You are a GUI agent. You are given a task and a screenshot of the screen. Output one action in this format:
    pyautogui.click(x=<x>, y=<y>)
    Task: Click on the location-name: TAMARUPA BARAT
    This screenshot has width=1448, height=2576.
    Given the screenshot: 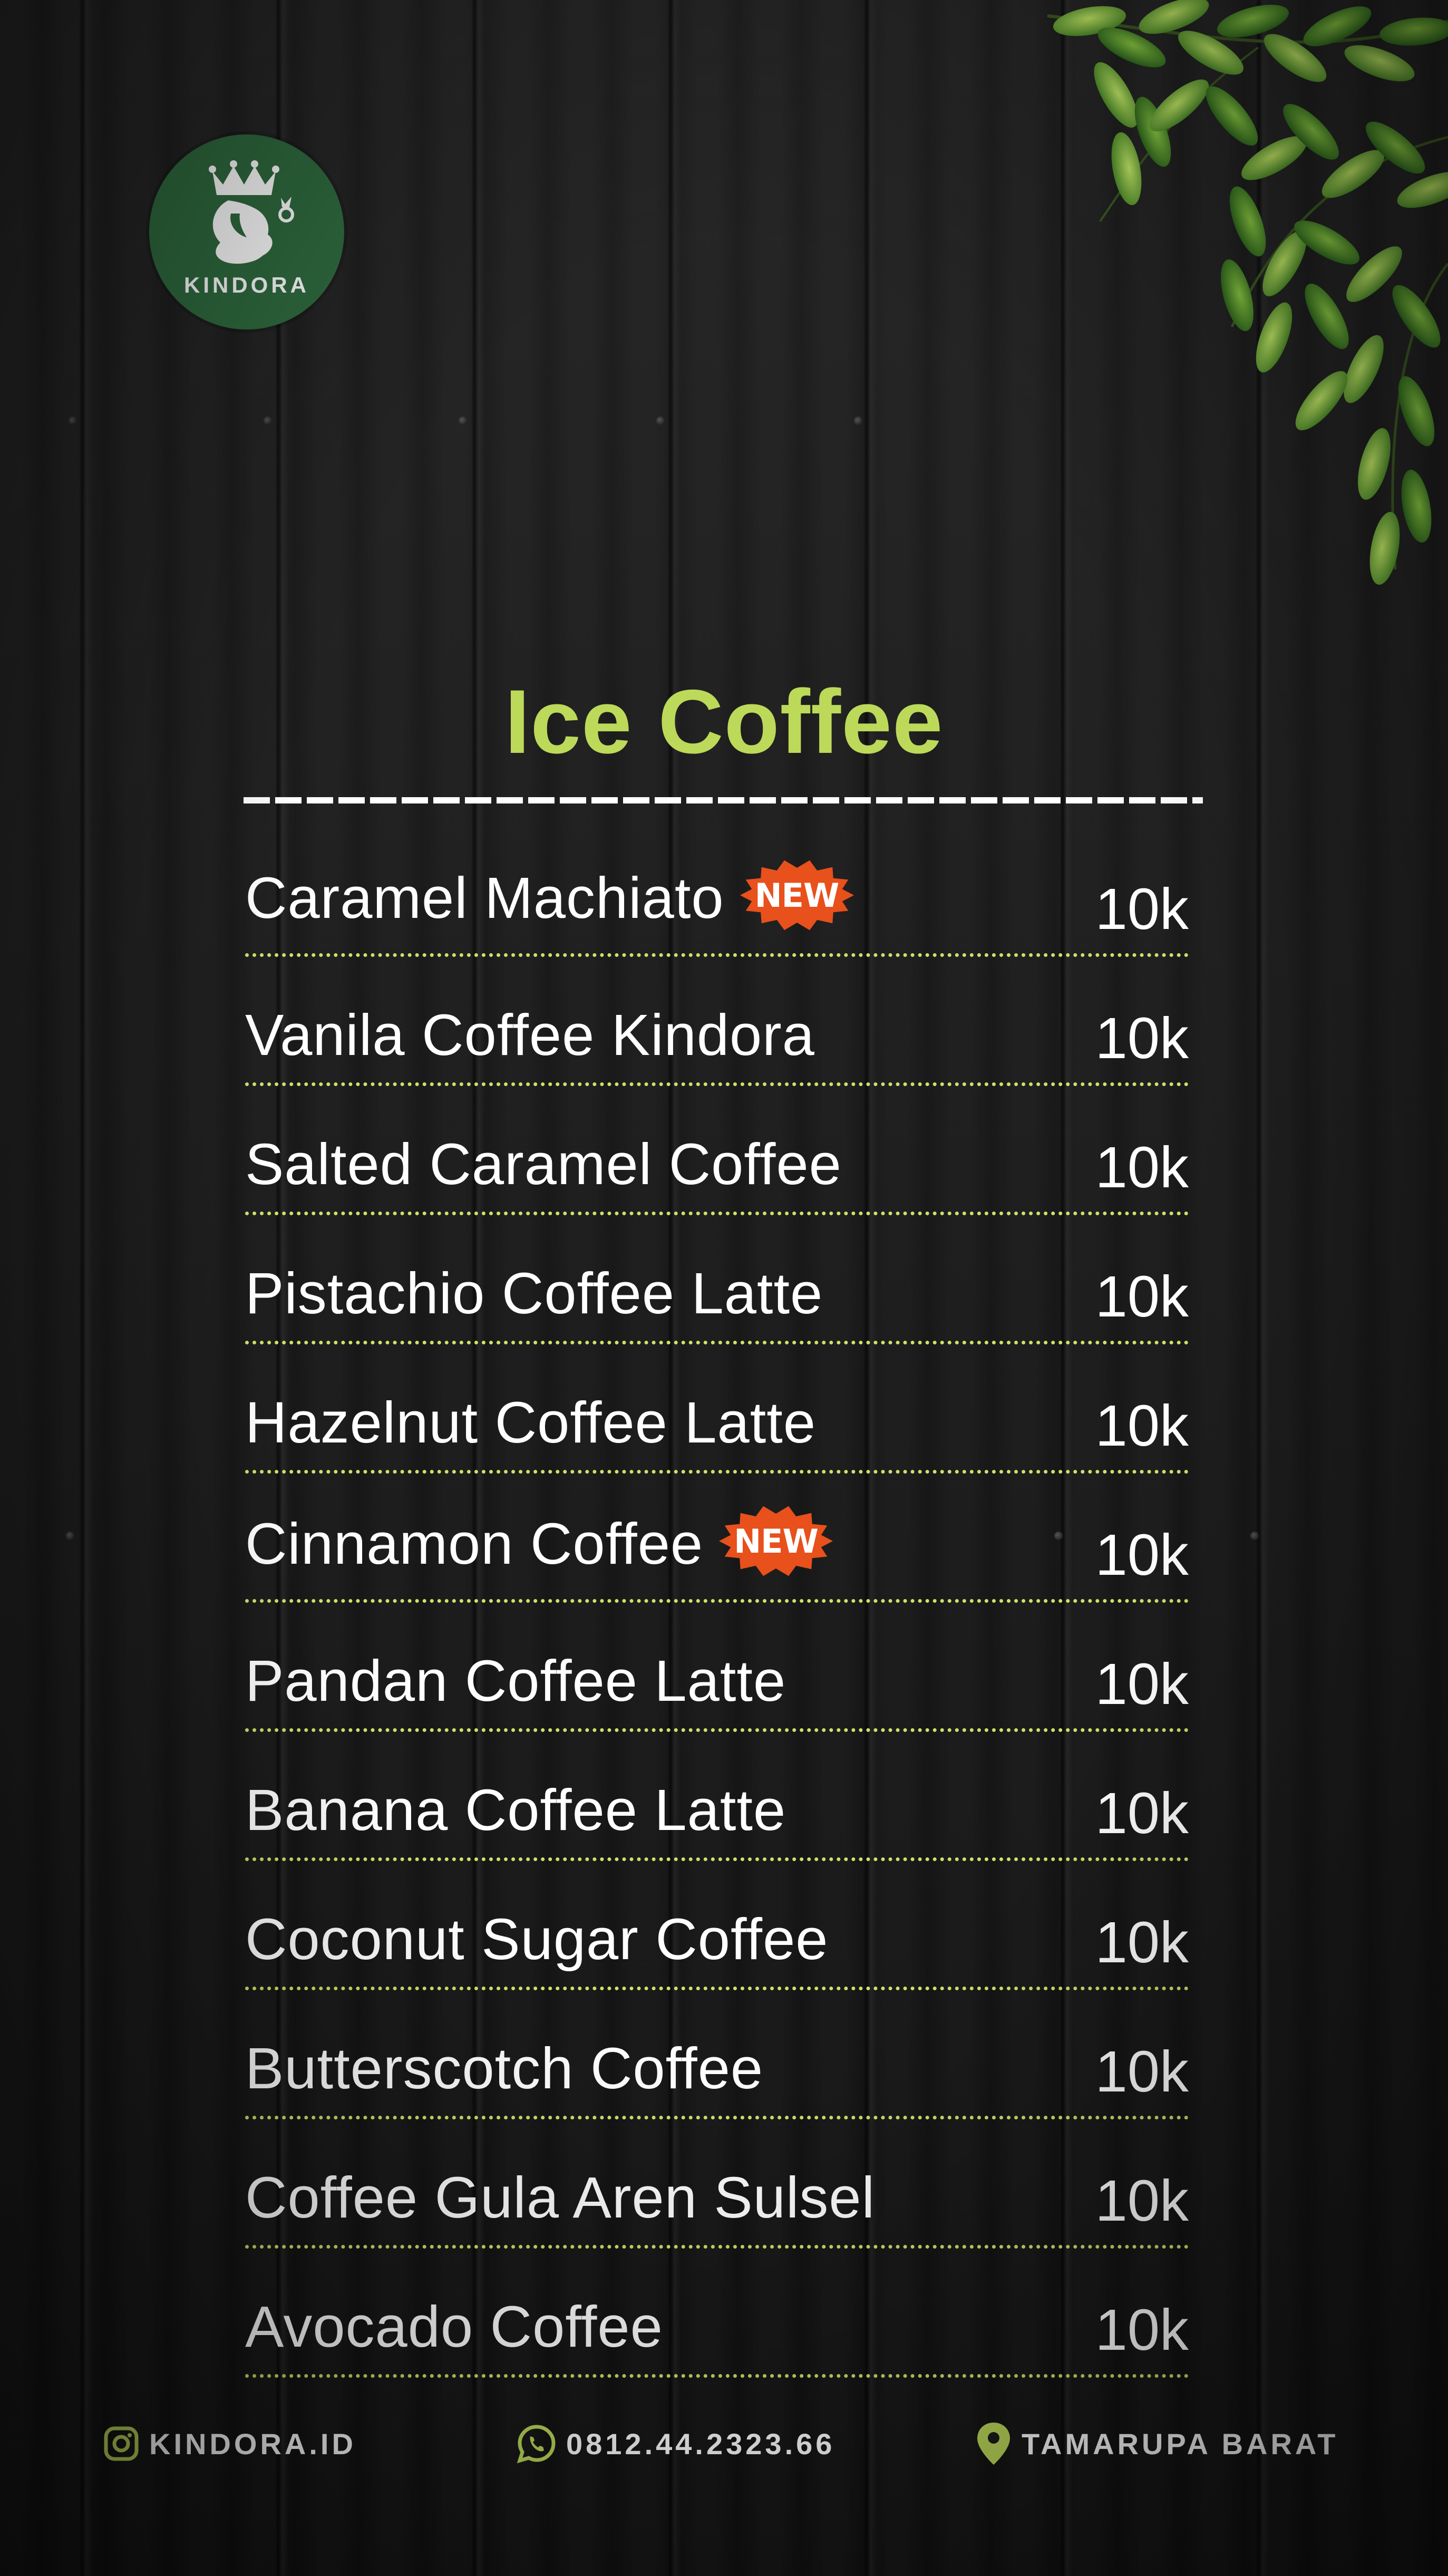 What is the action you would take?
    pyautogui.click(x=1181, y=2444)
    